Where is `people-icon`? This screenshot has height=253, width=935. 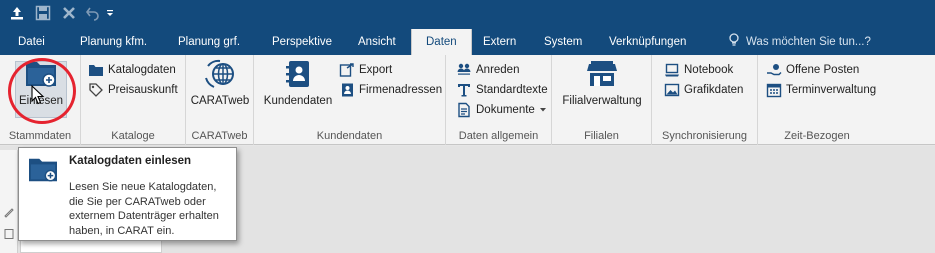
people-icon is located at coordinates (464, 69).